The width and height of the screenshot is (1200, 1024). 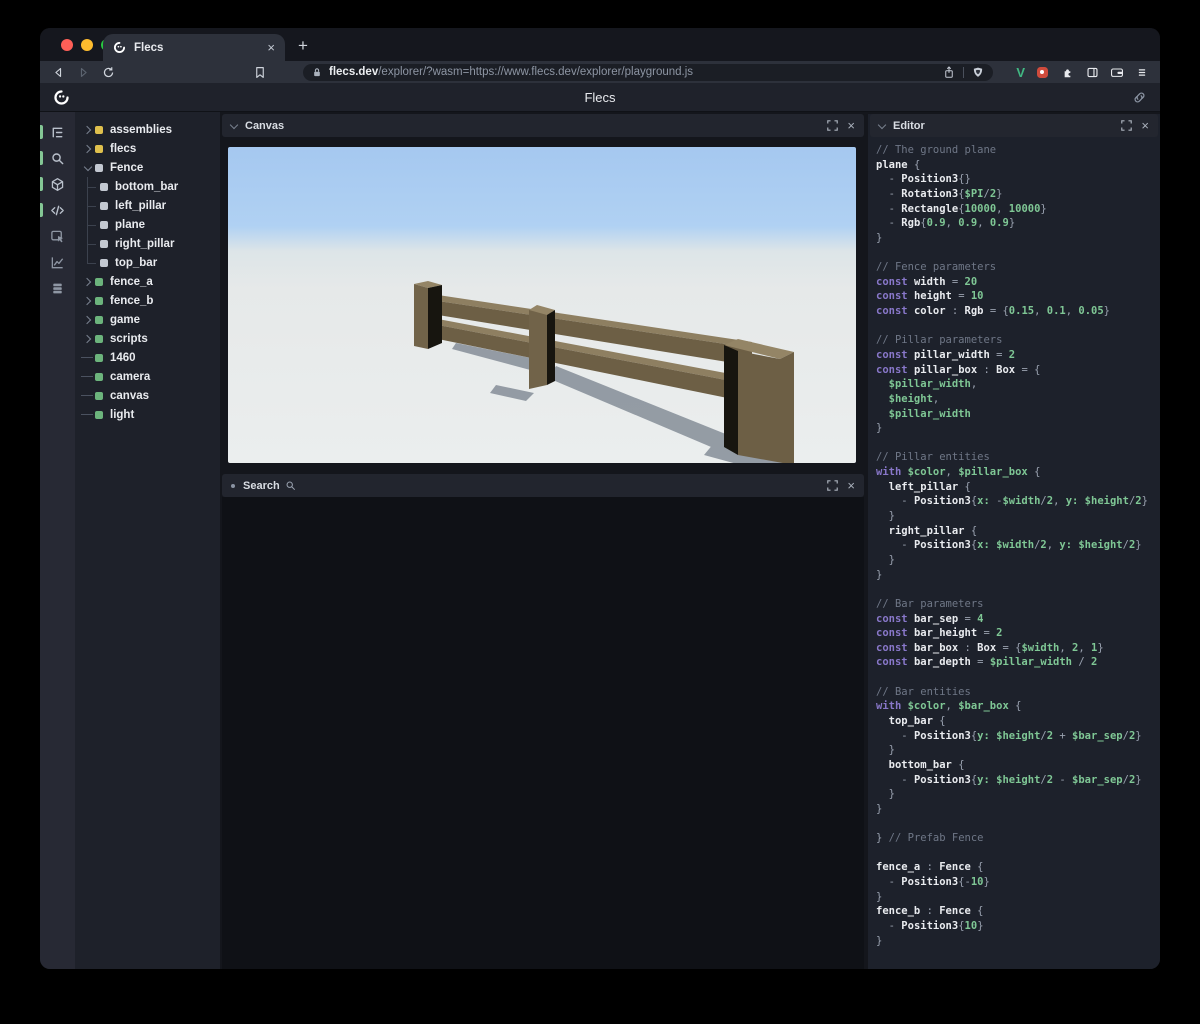 What do you see at coordinates (927, 384) in the screenshot?
I see `code-line: $pillar_width,` at bounding box center [927, 384].